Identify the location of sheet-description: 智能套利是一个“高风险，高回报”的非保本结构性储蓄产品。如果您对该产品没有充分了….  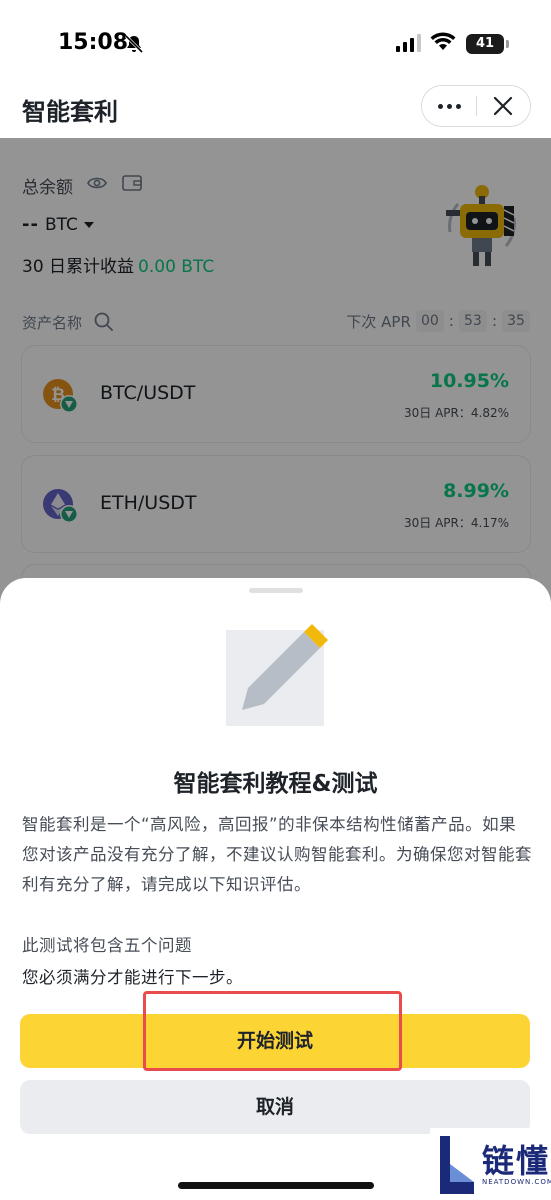
(277, 854).